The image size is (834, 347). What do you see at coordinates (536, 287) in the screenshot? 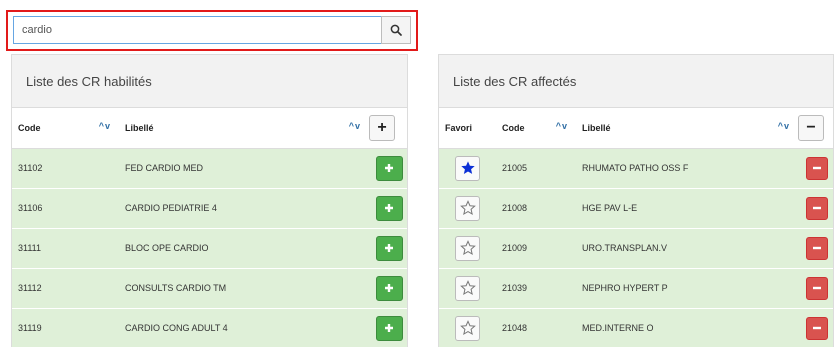
I see `cell-code: 21039` at bounding box center [536, 287].